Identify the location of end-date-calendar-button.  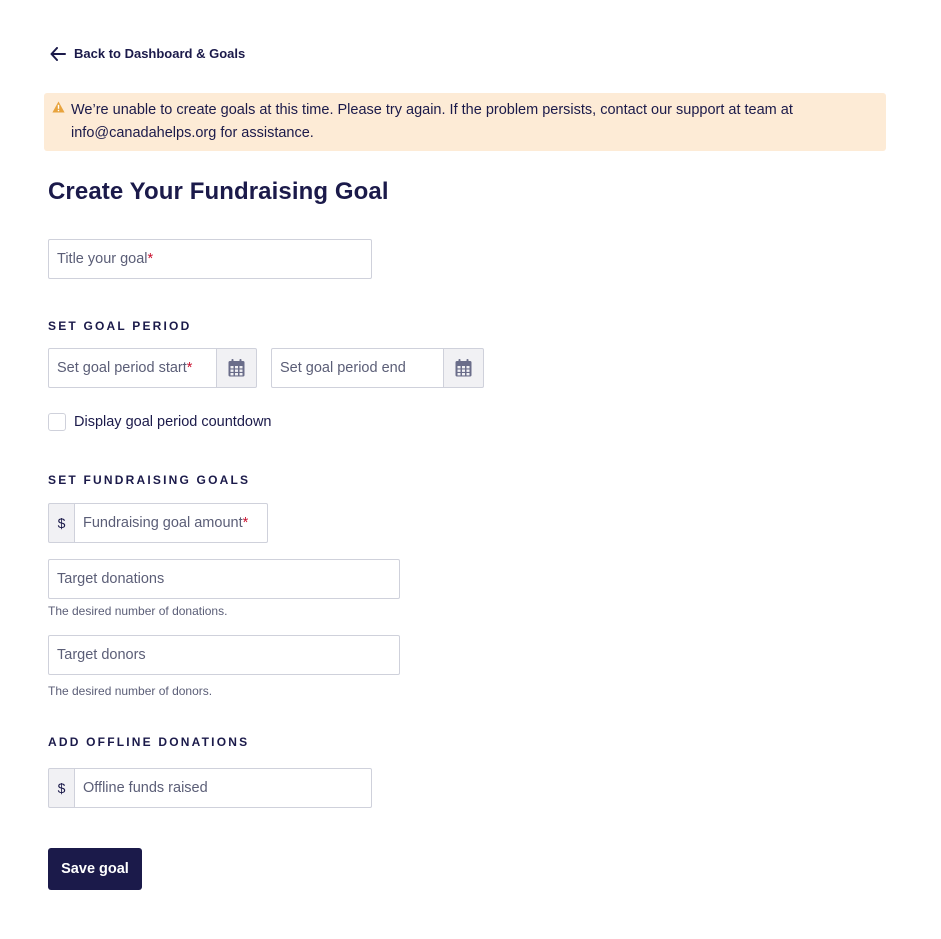
(463, 368).